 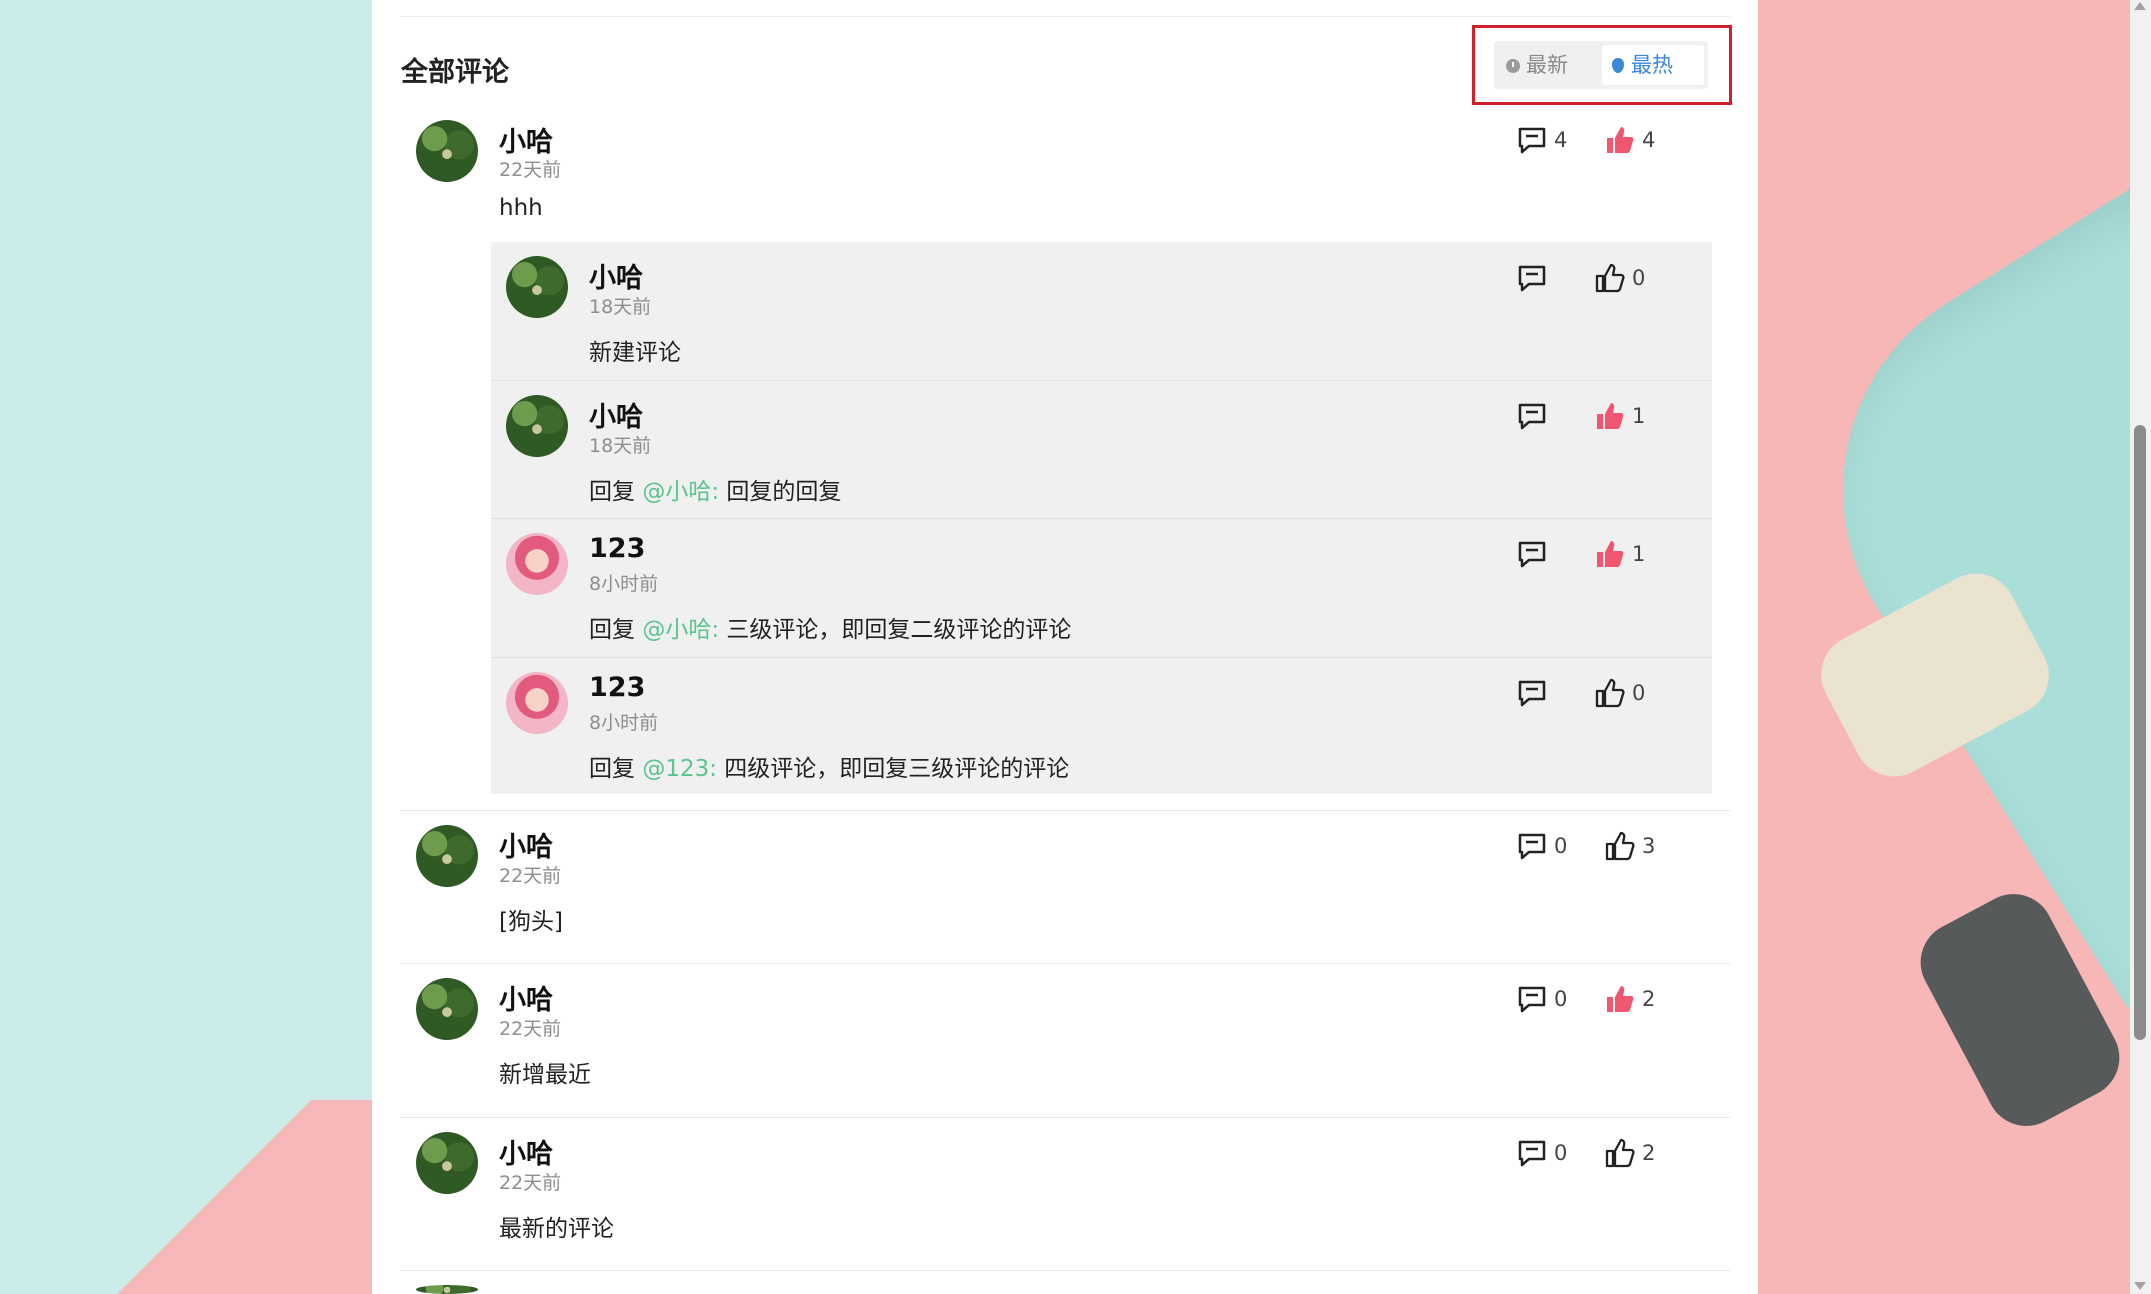 I want to click on like-button: 4, so click(x=1629, y=140).